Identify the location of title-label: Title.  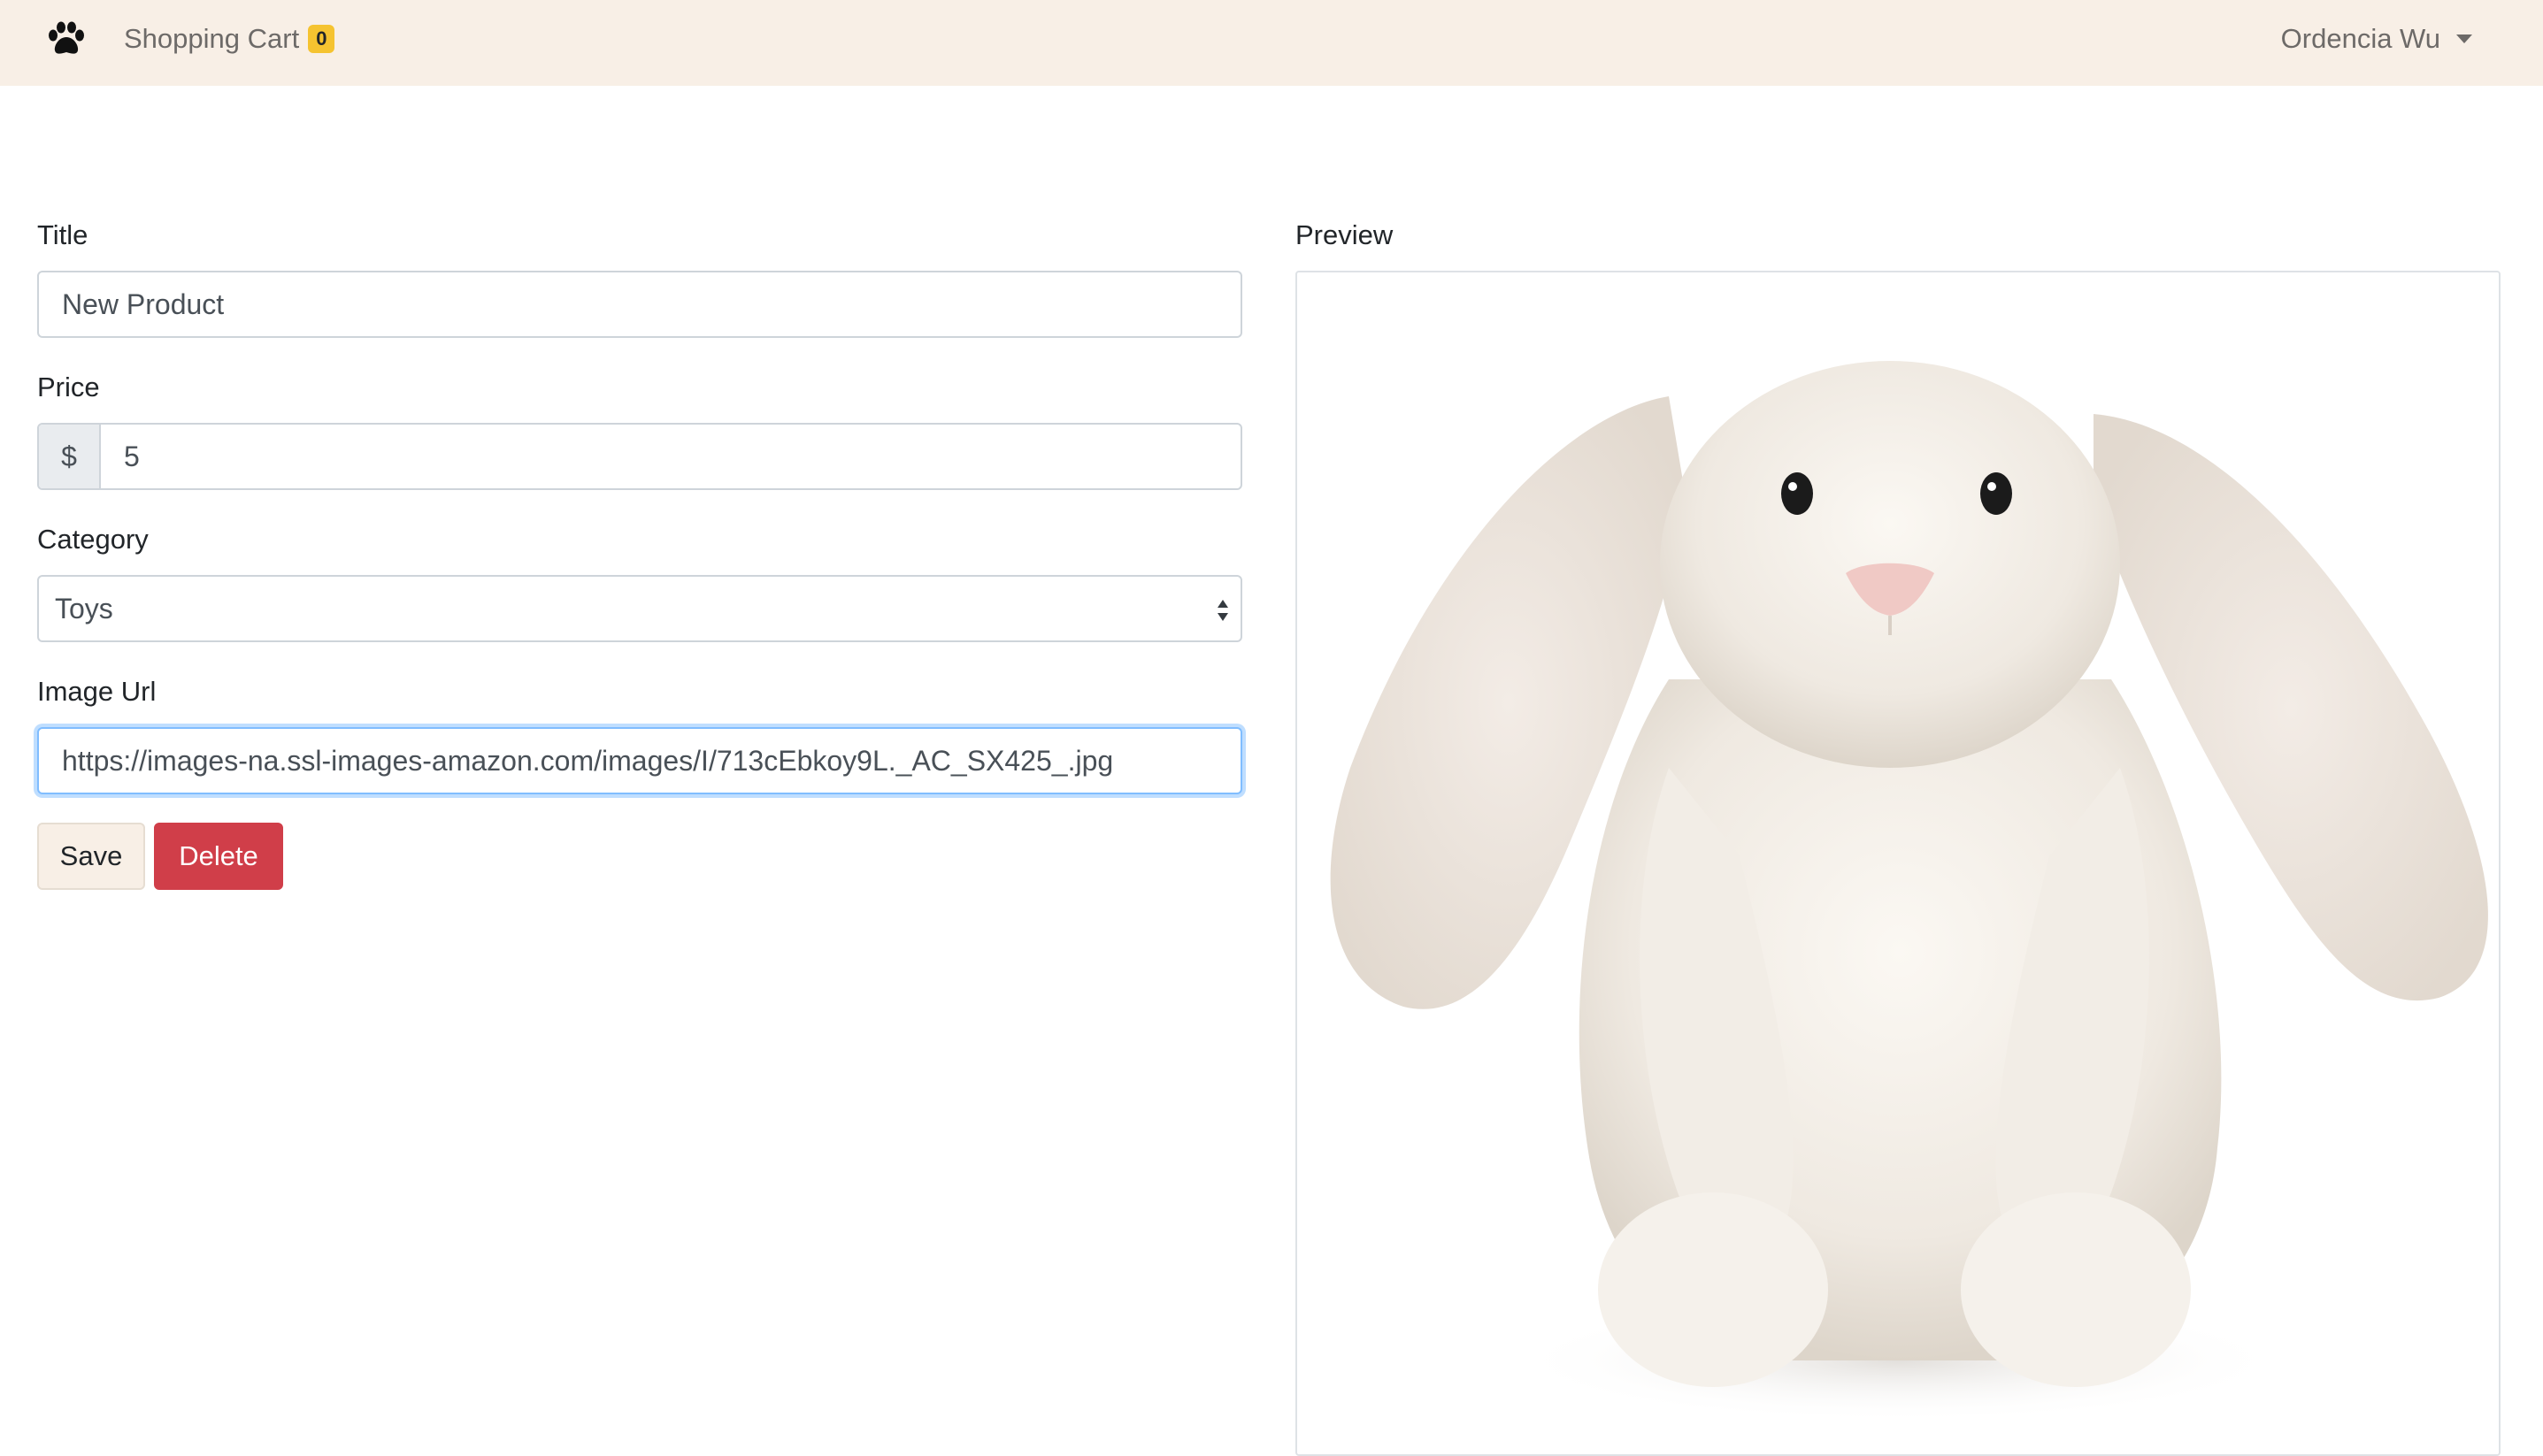
(63, 234).